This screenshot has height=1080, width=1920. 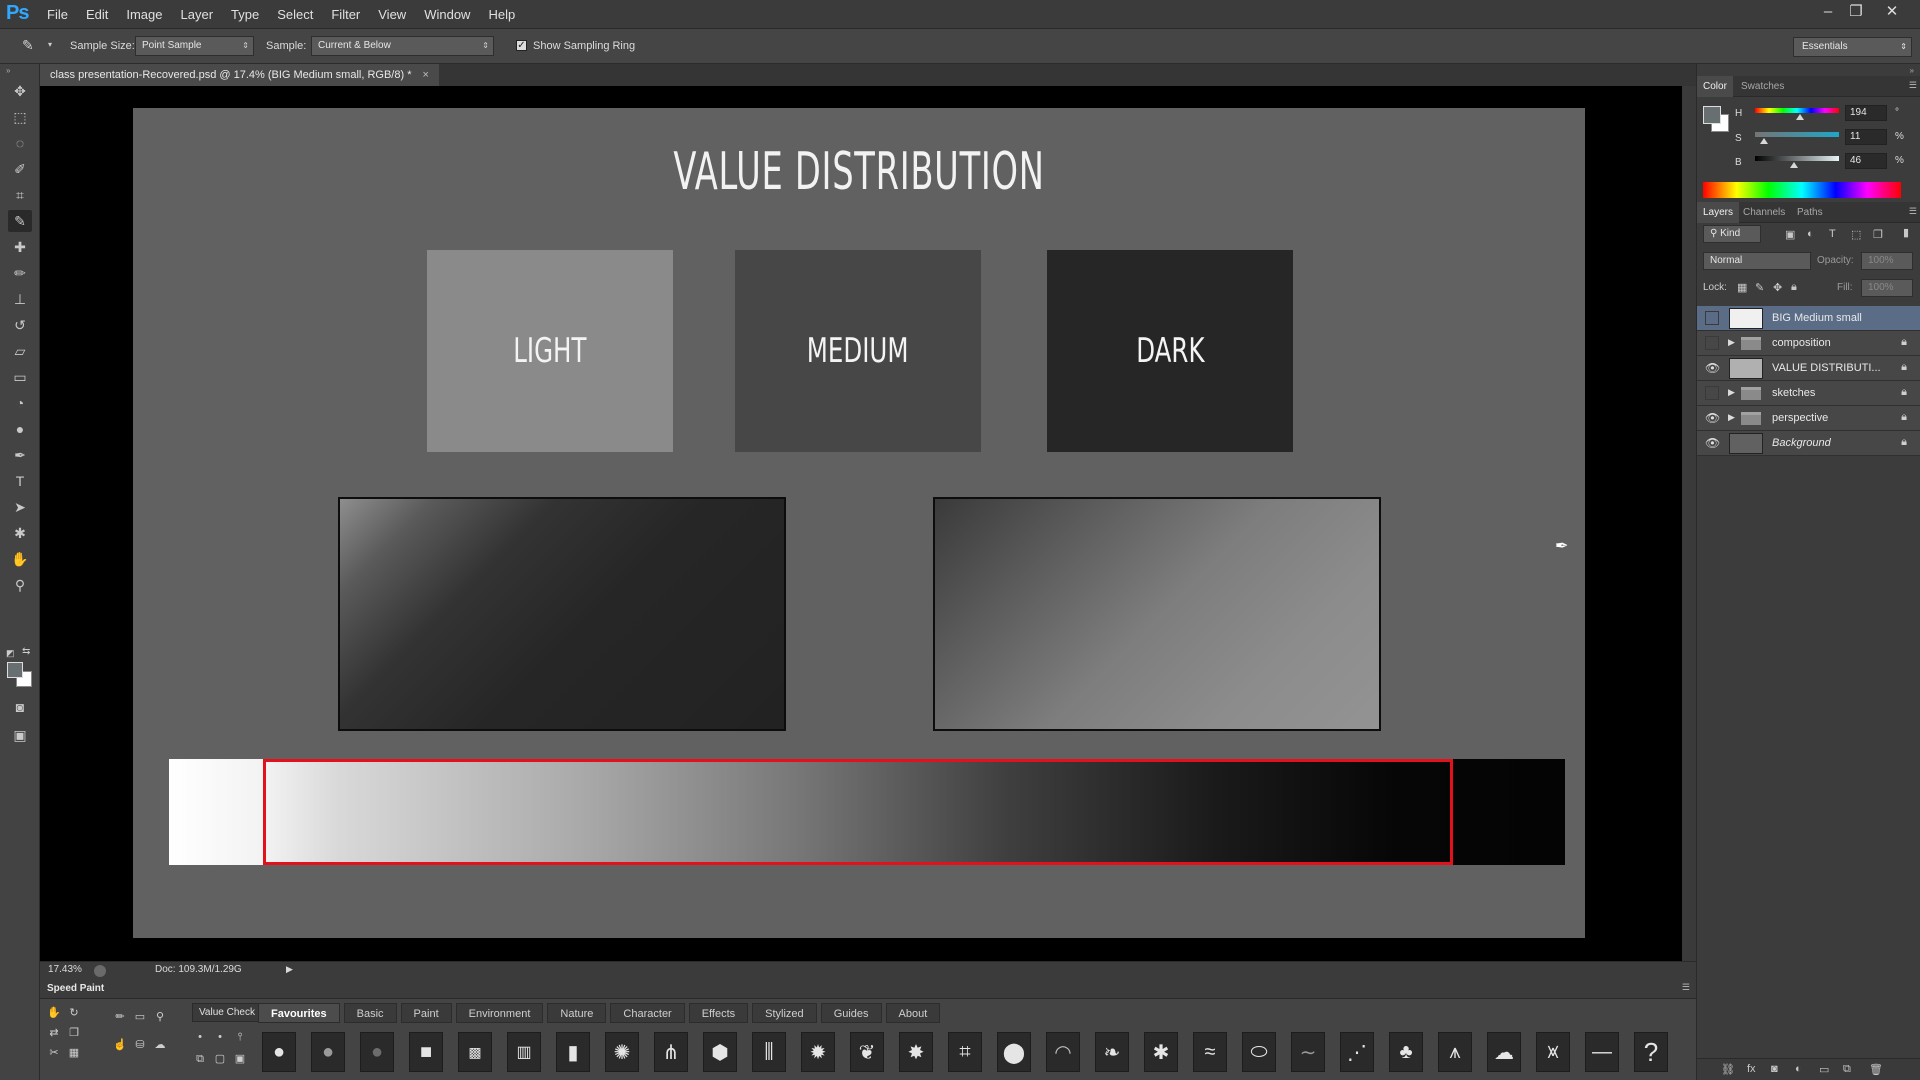 What do you see at coordinates (20, 169) in the screenshot?
I see `quick-select-tool-icon: ✐` at bounding box center [20, 169].